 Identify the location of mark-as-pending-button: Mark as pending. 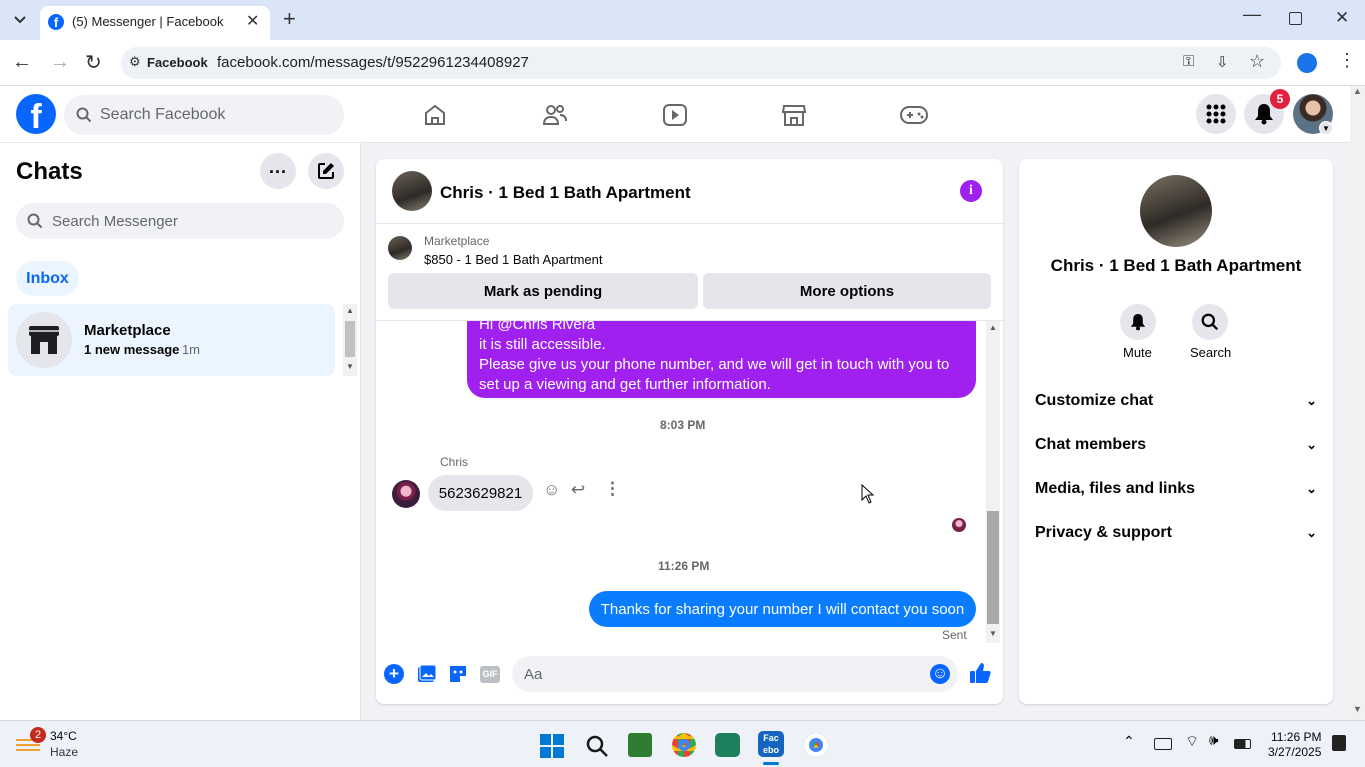
(543, 291).